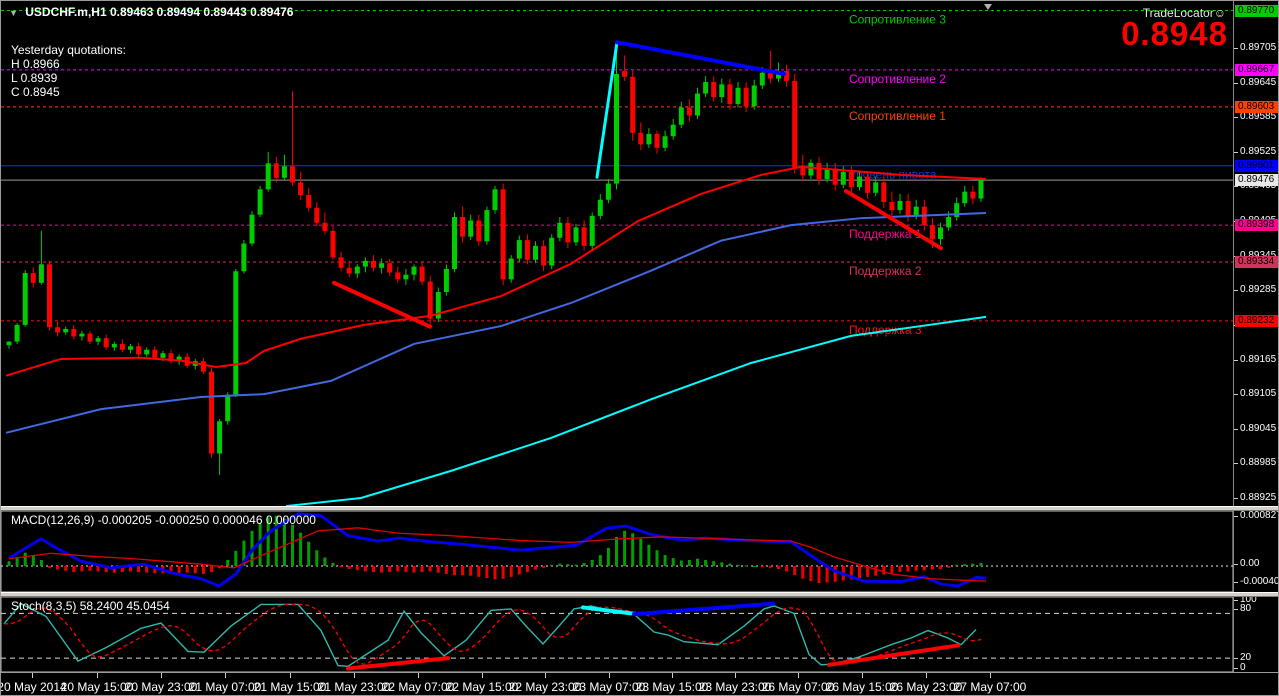  Describe the element at coordinates (13, 13) in the screenshot. I see `chart-menu-triangle-icon: ▼` at that location.